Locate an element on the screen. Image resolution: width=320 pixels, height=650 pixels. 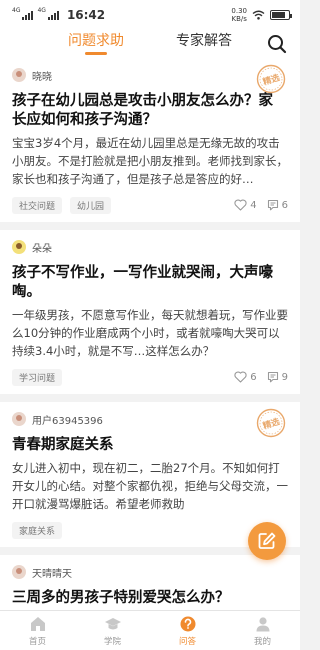
topic-tag: 家庭关系 is located at coordinates (37, 530).